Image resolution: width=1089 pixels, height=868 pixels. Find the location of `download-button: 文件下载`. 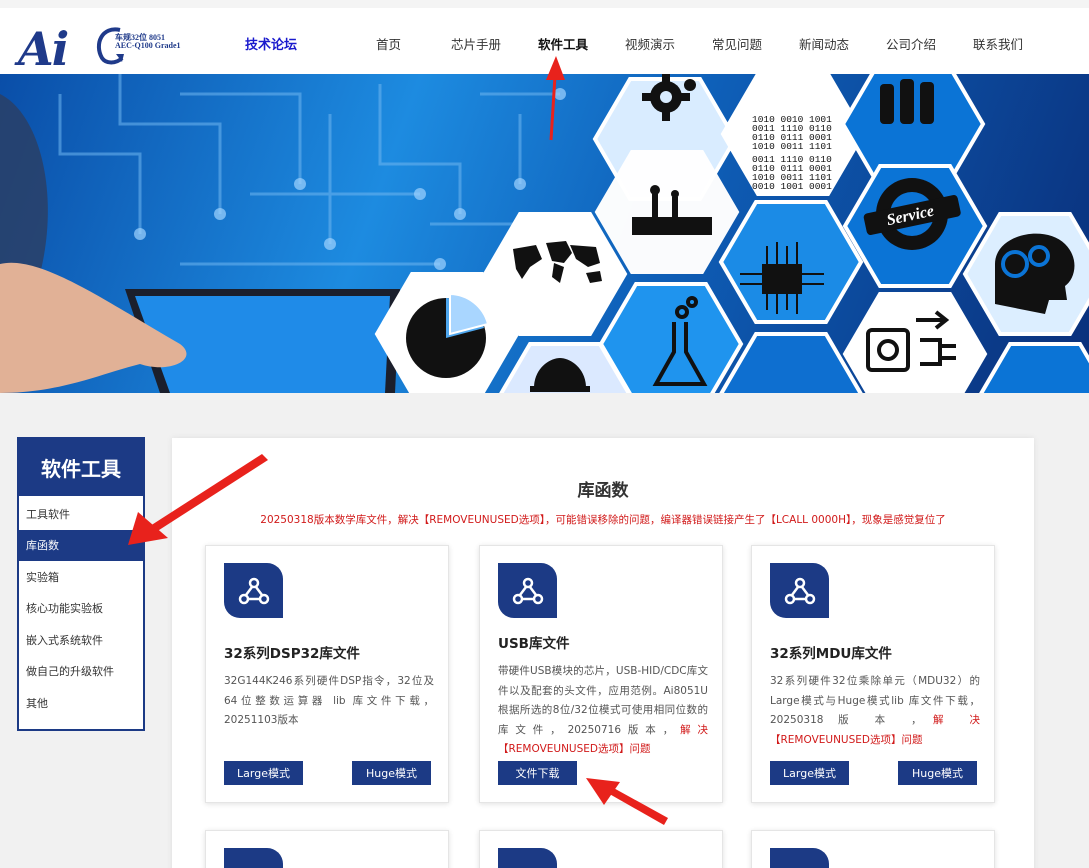

download-button: 文件下载 is located at coordinates (537, 773).